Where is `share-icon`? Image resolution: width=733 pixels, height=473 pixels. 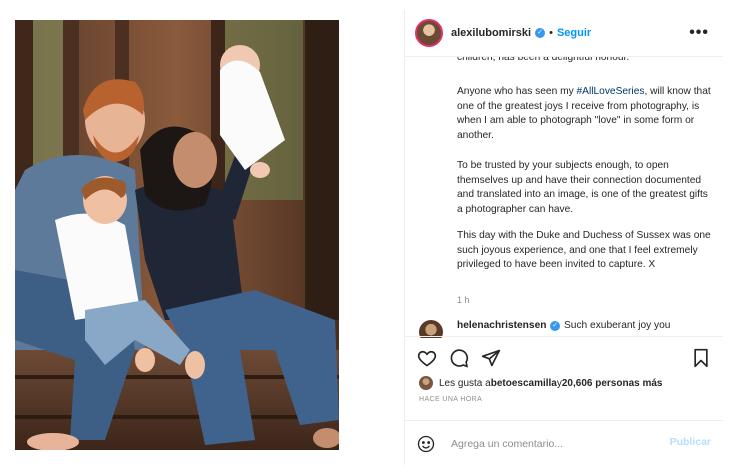
share-icon is located at coordinates (491, 360).